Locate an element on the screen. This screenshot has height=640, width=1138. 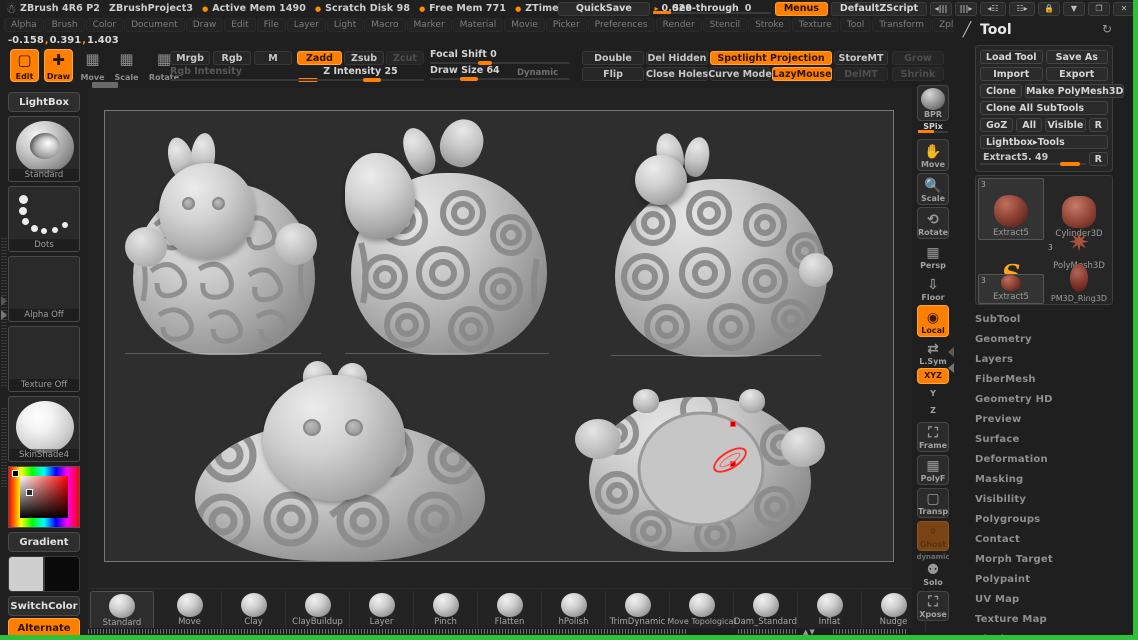
ghost-button: ⚬ Ghost is located at coordinates (933, 536).